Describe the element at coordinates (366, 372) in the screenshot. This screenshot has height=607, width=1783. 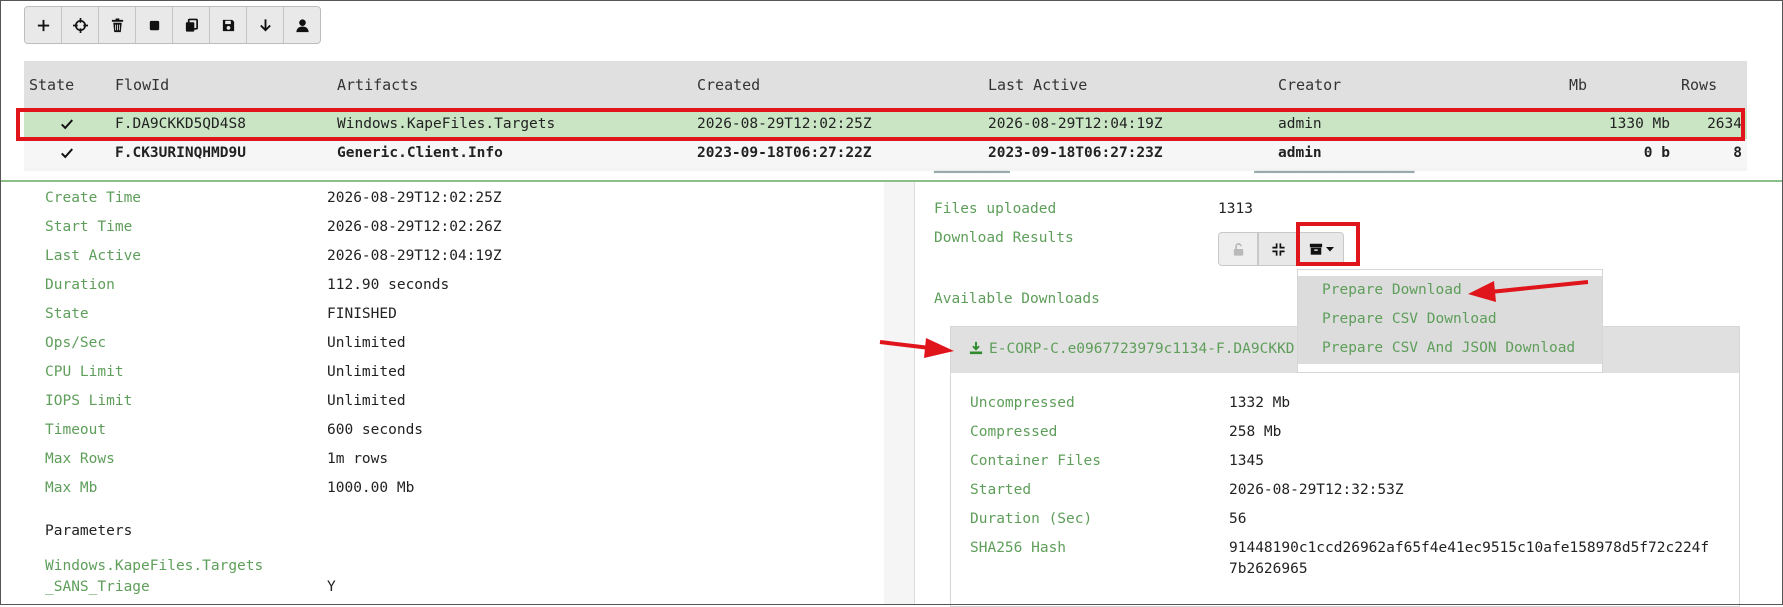
I see `cpu-limit-value: Unlimited` at that location.